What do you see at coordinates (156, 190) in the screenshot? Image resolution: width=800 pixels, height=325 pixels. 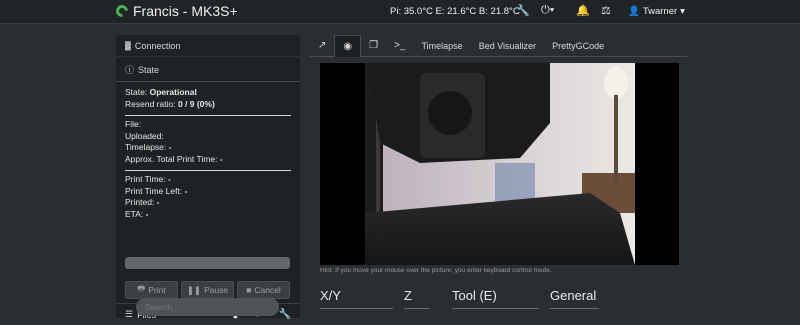 I see `print-time-left-line: Print Time Left: -` at bounding box center [156, 190].